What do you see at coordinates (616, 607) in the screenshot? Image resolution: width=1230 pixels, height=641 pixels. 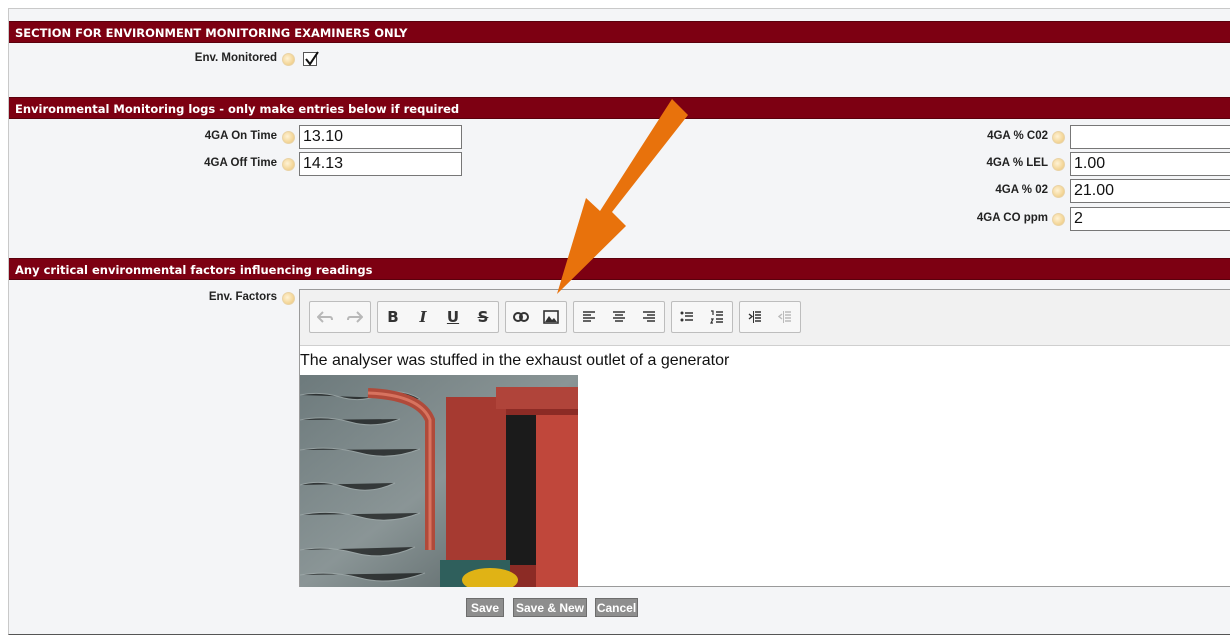 I see `cancel-button: Cancel` at bounding box center [616, 607].